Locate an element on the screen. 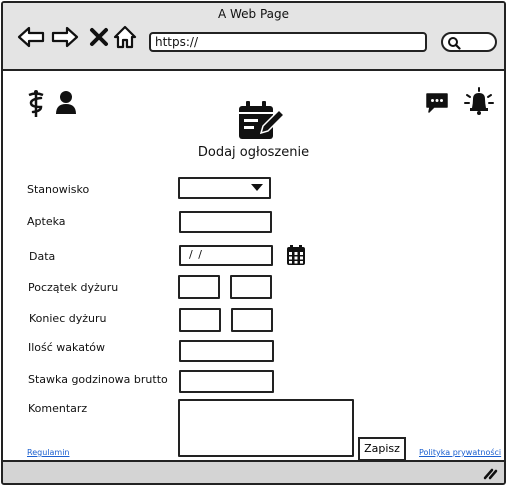 This screenshot has width=507, height=486. stanowisko-label: Stanowisko is located at coordinates (58, 189).